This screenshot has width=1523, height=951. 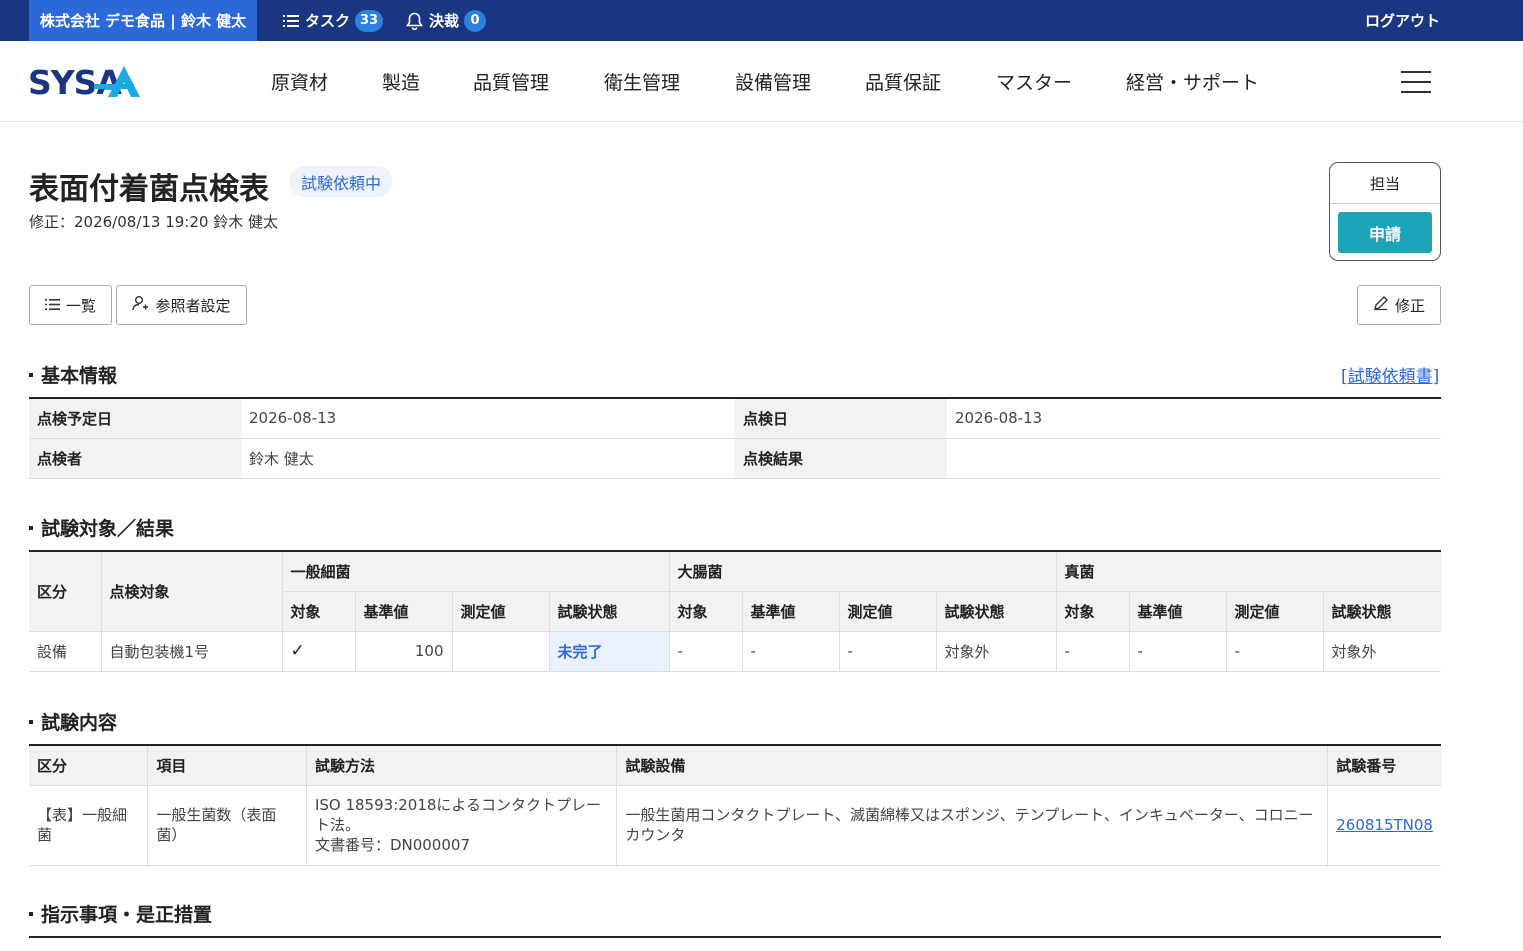 I want to click on approval-link: 決裁 0, so click(x=446, y=20).